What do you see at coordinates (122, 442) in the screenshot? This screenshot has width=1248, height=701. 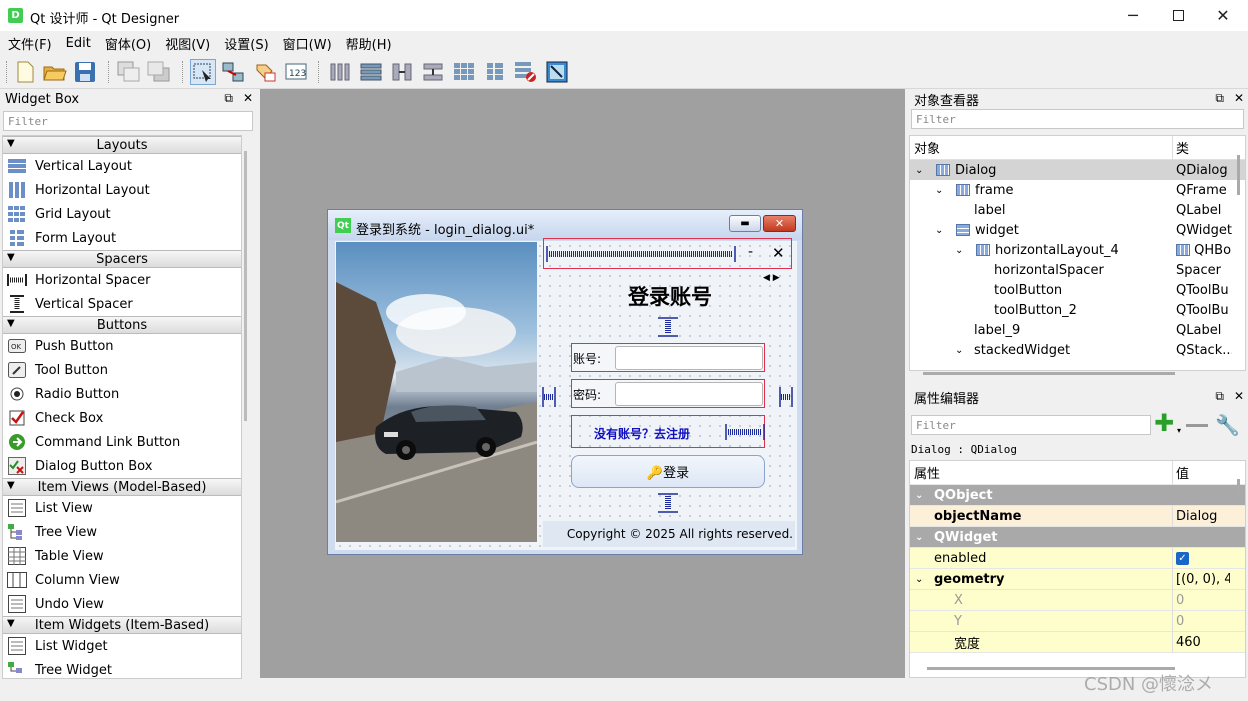 I see `widget-item-command-link-button: Command Link Button` at bounding box center [122, 442].